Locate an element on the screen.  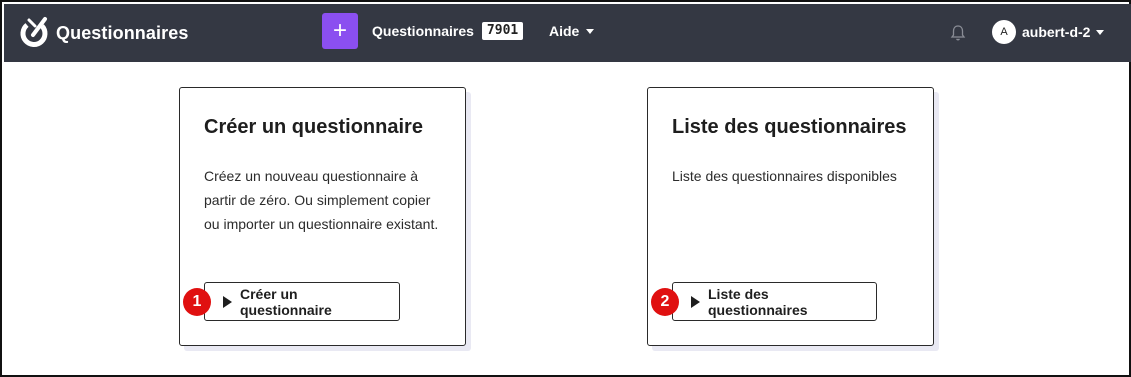
nav-help-dropdown: Aide is located at coordinates (572, 31).